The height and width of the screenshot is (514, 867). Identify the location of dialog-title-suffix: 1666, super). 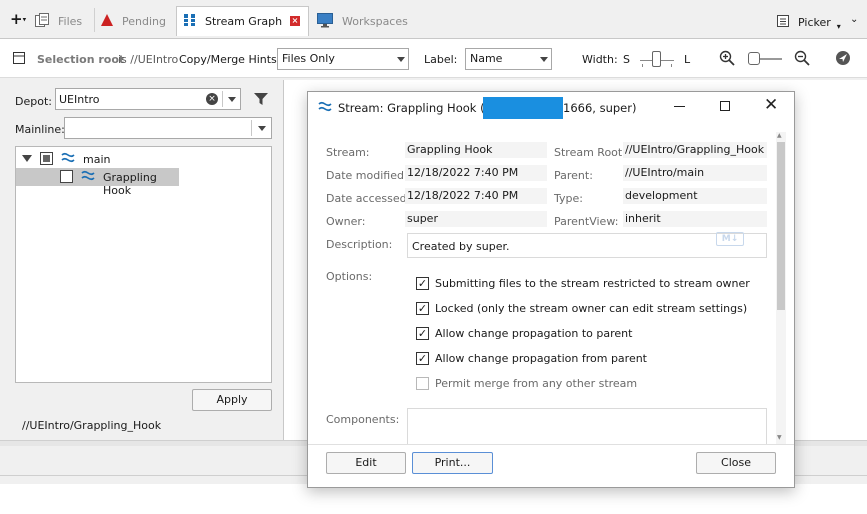
(600, 108).